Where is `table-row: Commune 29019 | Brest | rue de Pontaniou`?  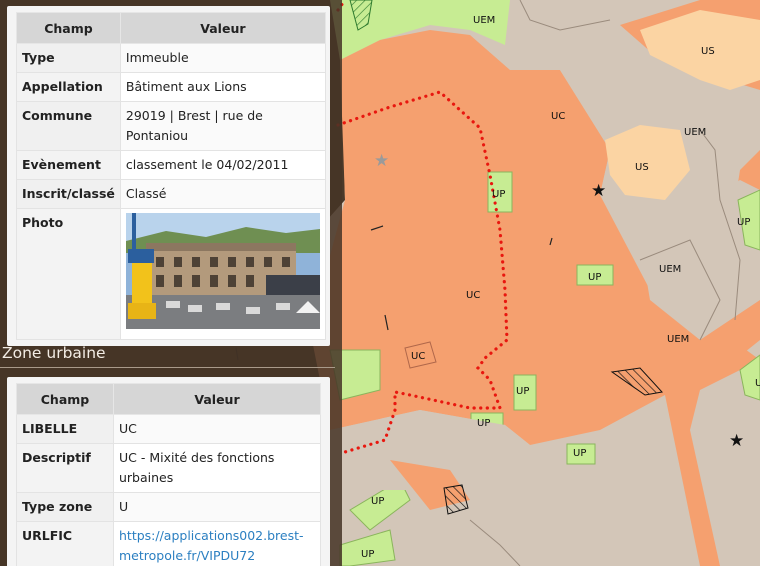 table-row: Commune 29019 | Brest | rue de Pontaniou is located at coordinates (171, 126).